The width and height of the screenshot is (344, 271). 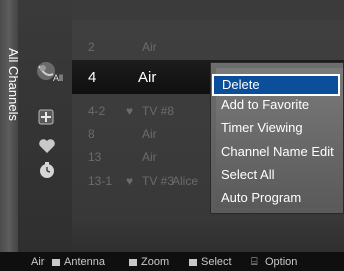 What do you see at coordinates (97, 111) in the screenshot?
I see `channel-number: 4-2` at bounding box center [97, 111].